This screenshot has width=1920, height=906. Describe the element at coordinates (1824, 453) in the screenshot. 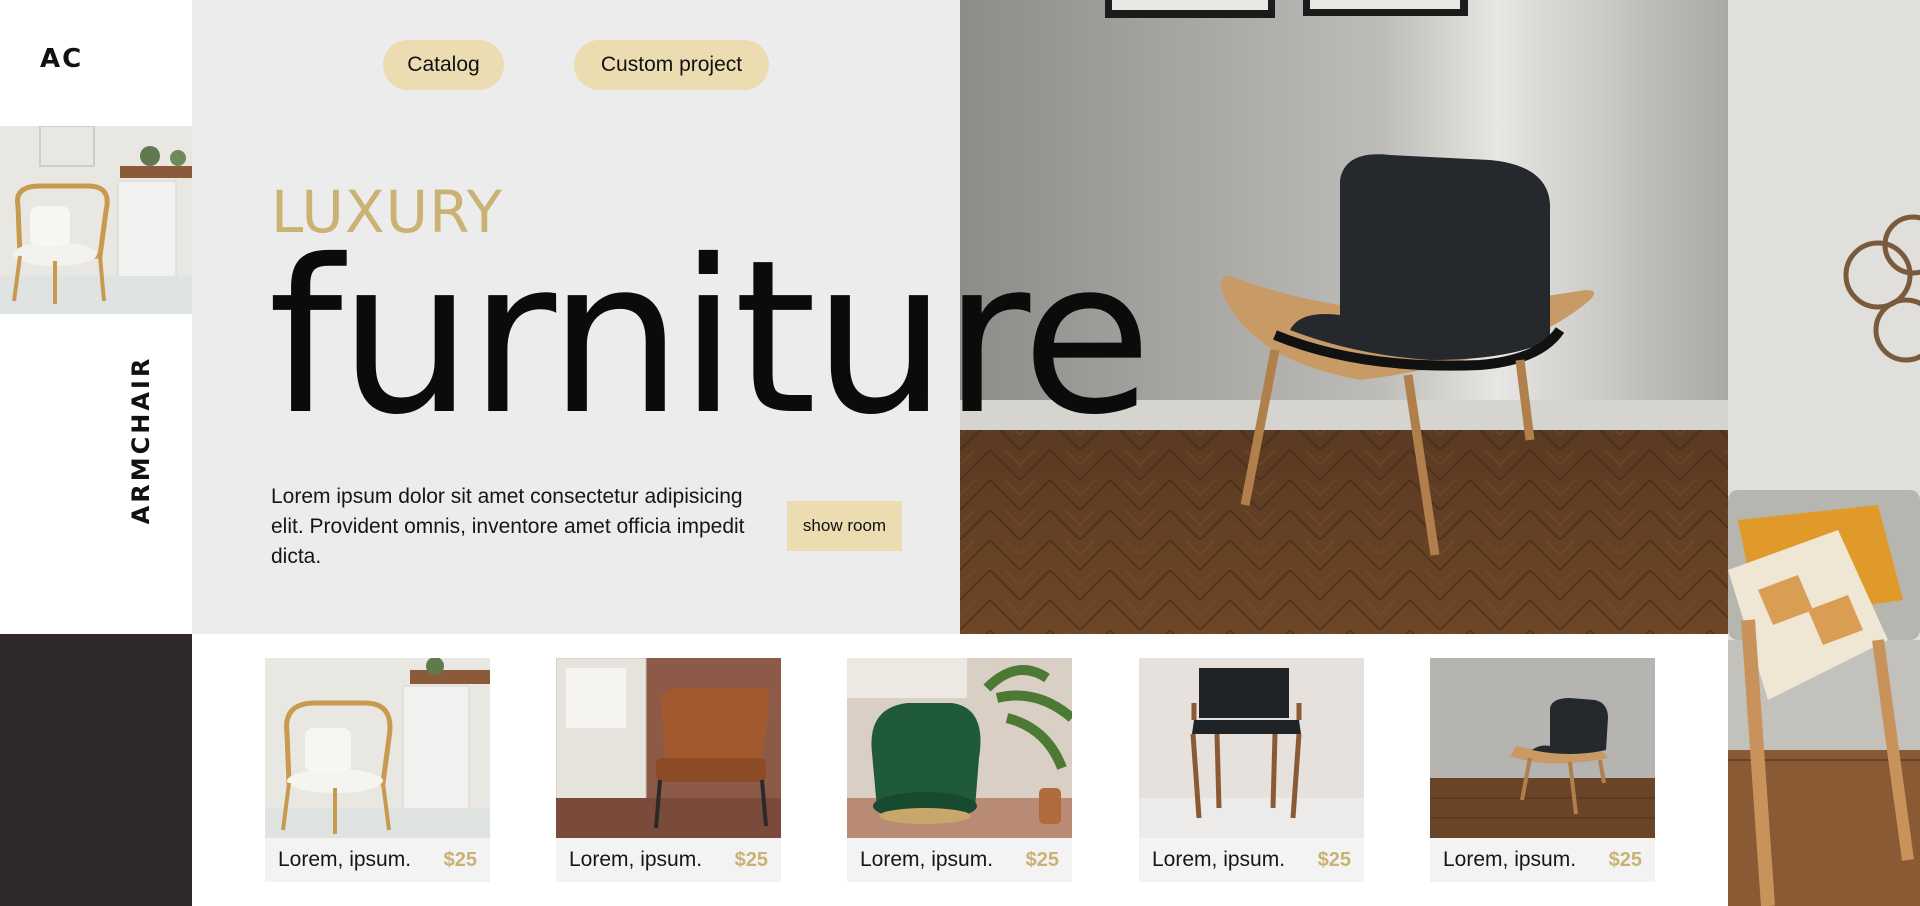

I see `side-photo-armchair-pillows` at that location.